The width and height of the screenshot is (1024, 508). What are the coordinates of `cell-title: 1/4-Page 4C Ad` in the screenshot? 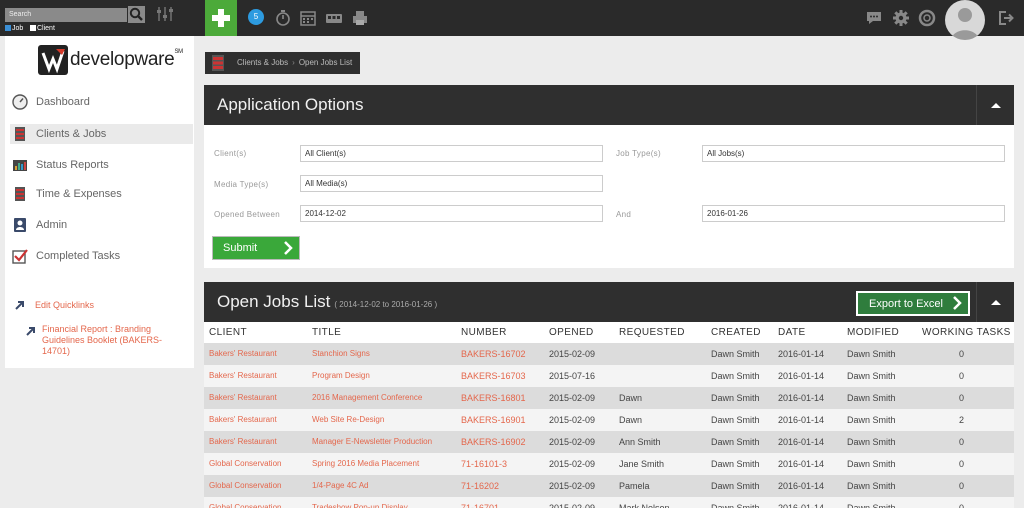 It's located at (340, 486).